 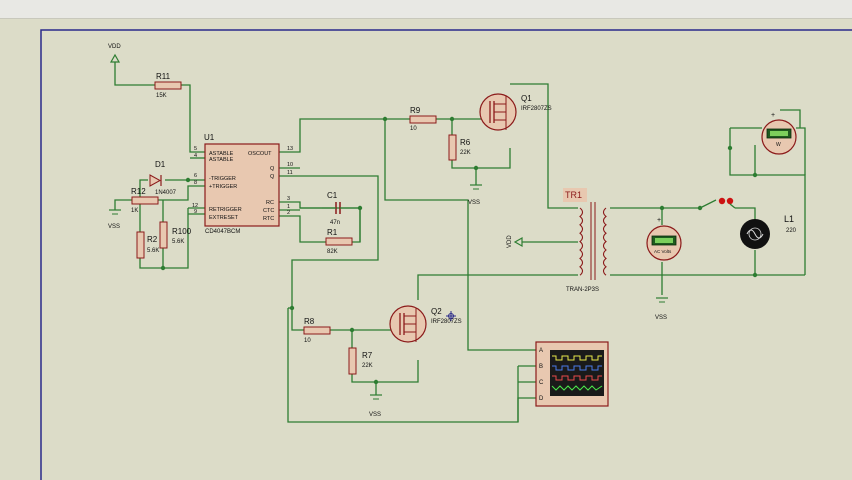 I want to click on svg-text: 82K, so click(x=332, y=252).